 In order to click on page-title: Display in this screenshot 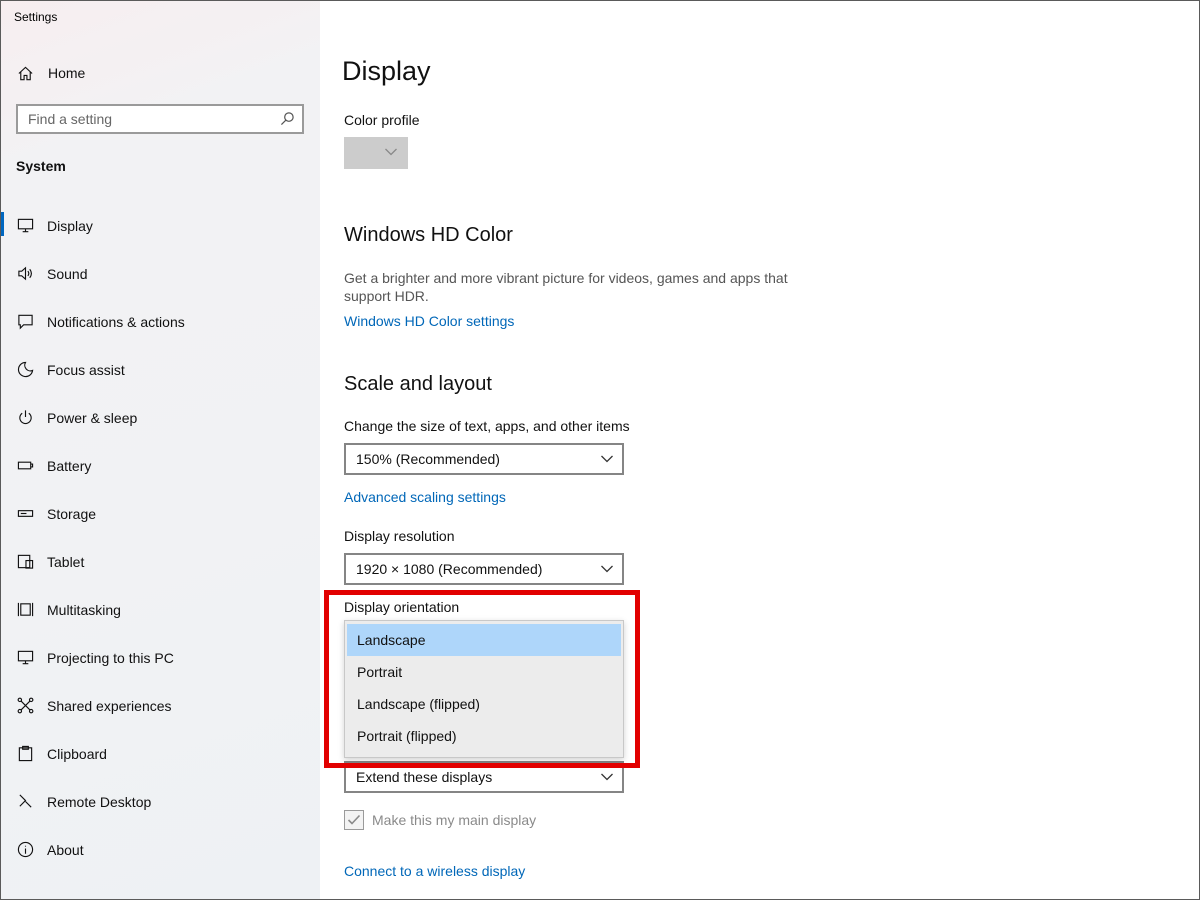, I will do `click(386, 71)`.